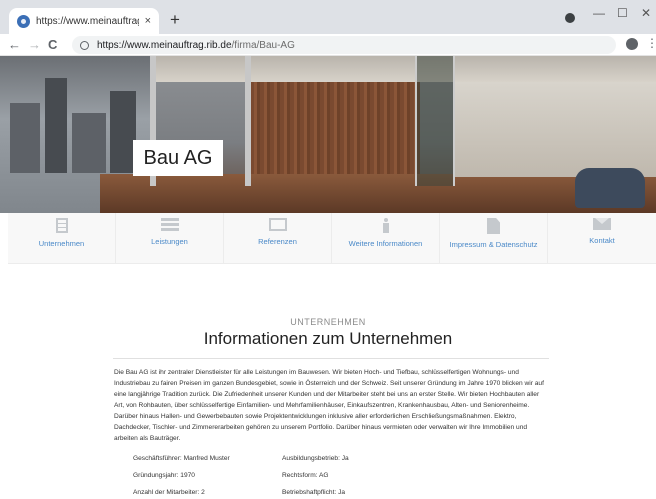 This screenshot has height=499, width=656. What do you see at coordinates (52, 45) in the screenshot?
I see `reload-button: C` at bounding box center [52, 45].